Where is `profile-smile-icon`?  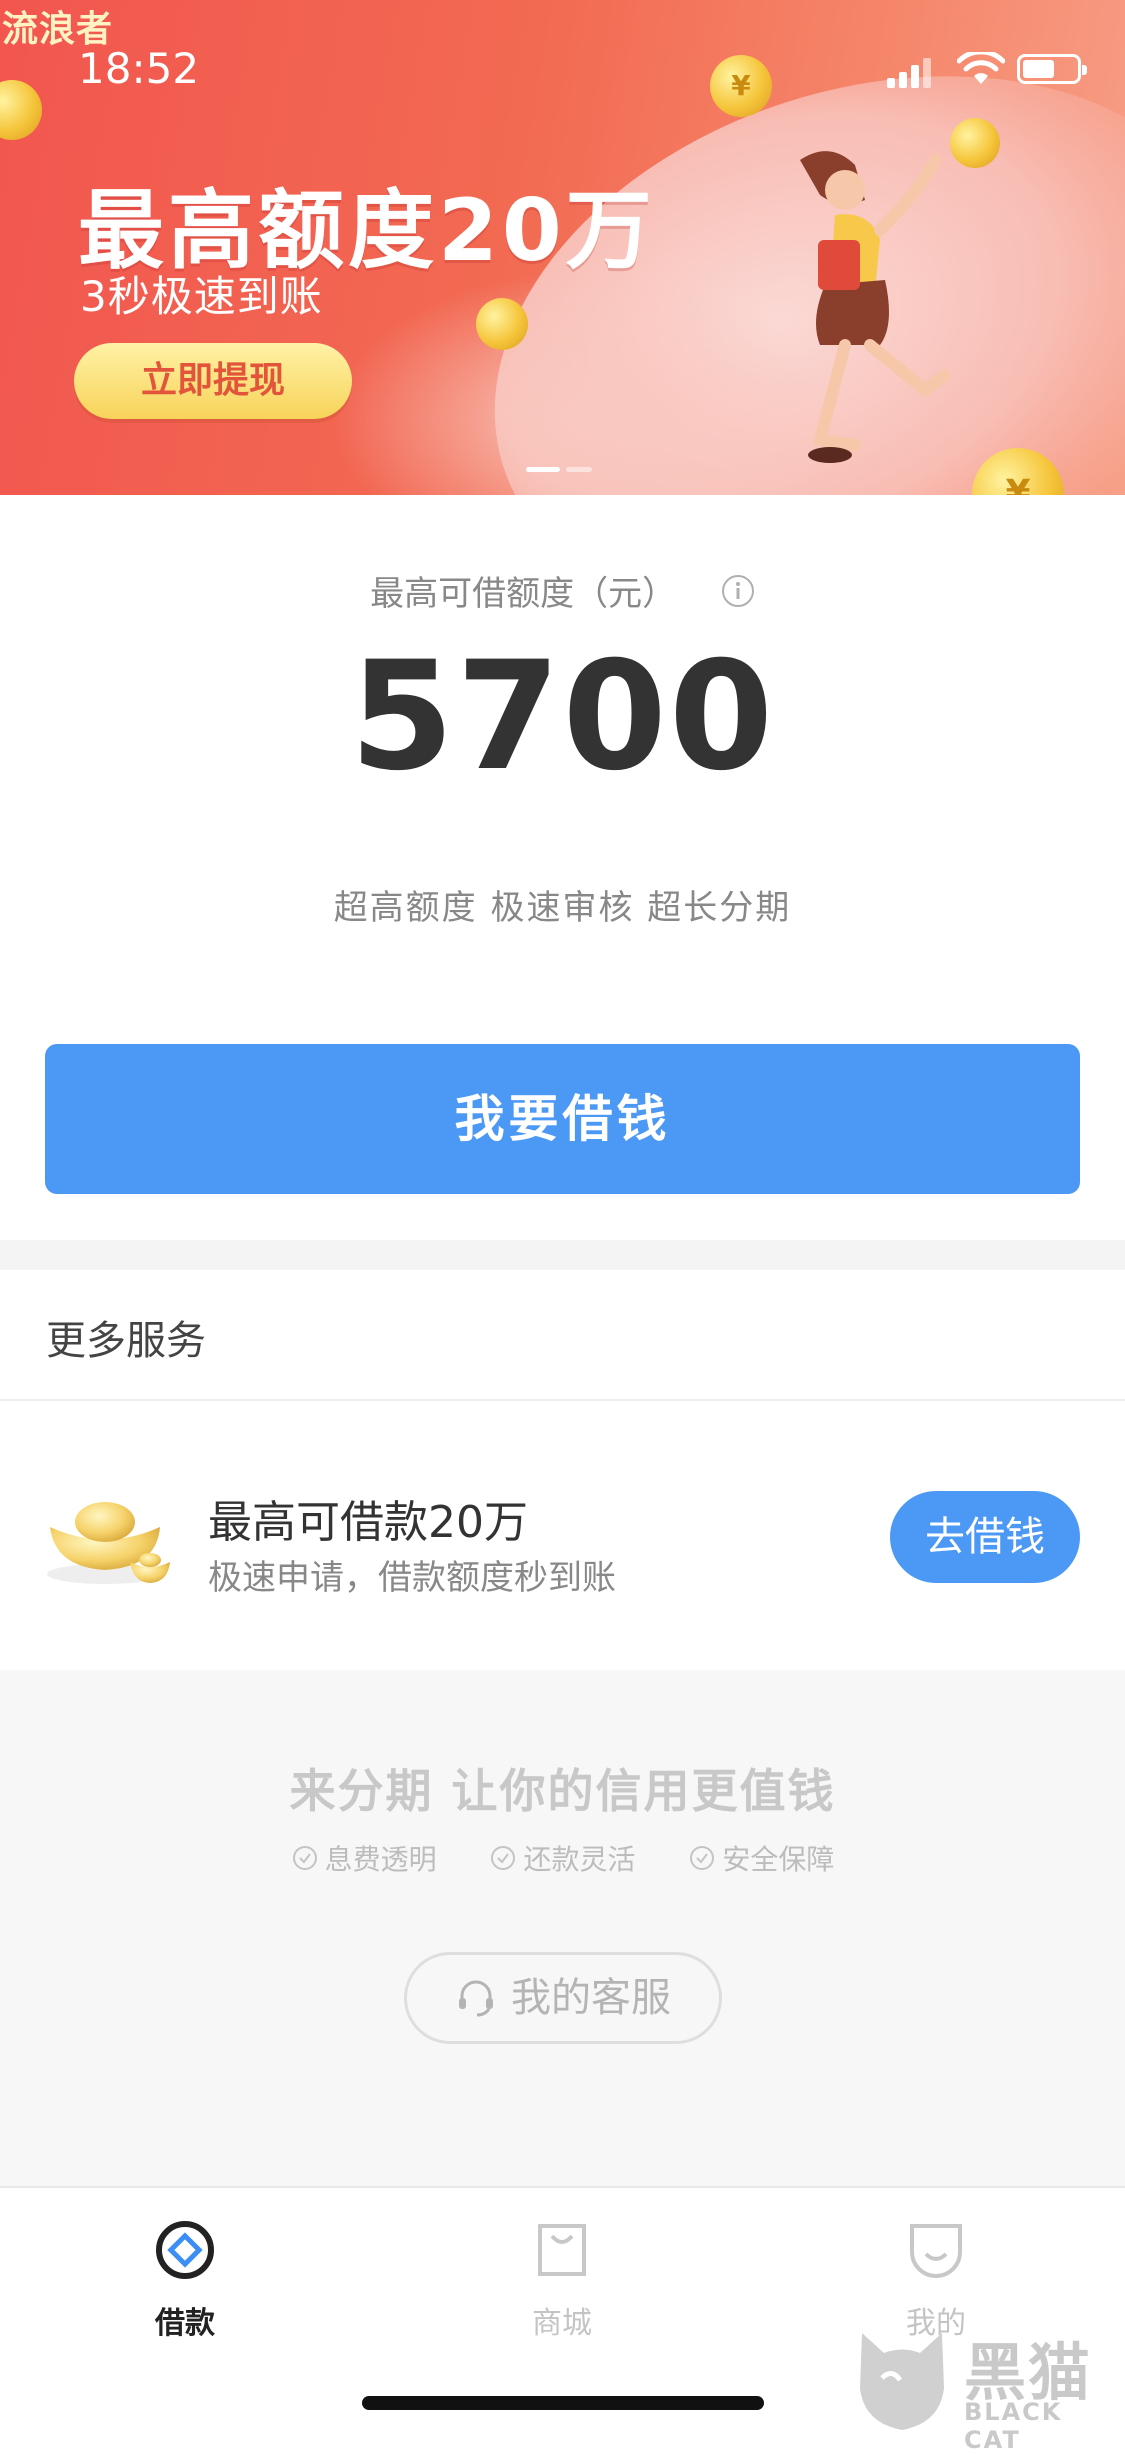
profile-smile-icon is located at coordinates (936, 2251).